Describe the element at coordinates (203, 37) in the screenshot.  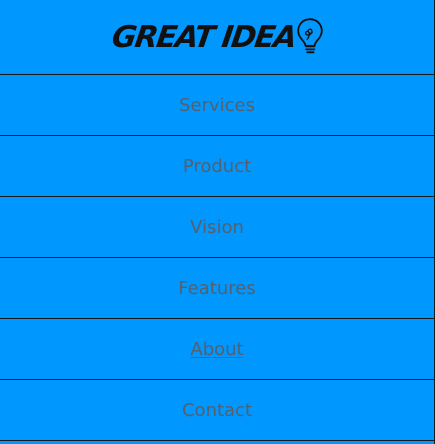
I see `brand-logo-text: GREAT IDEA` at that location.